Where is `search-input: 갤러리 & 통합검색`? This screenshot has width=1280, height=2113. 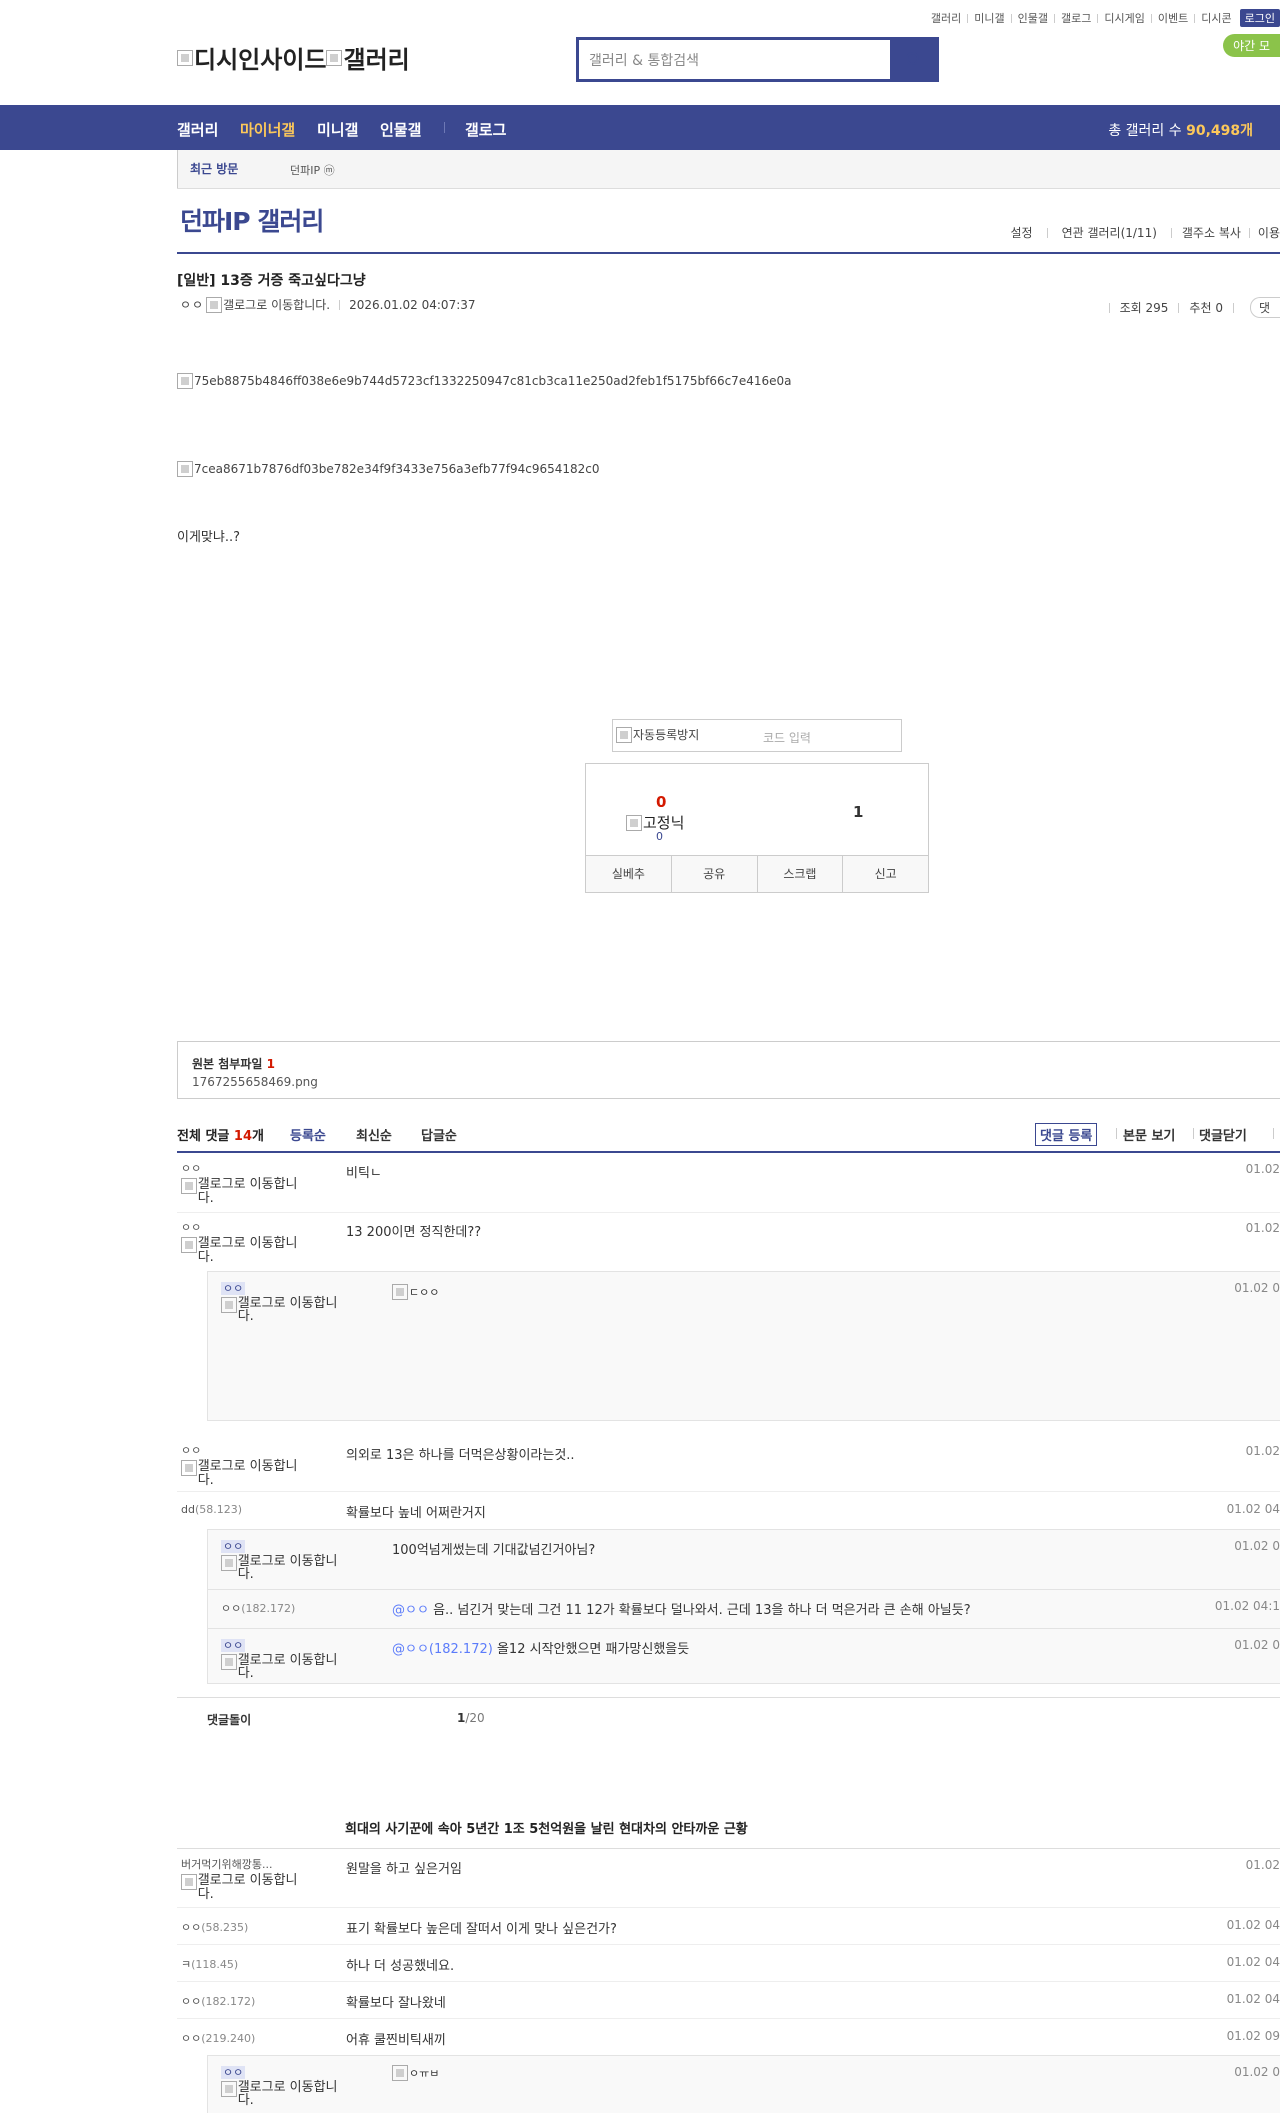
search-input: 갤러리 & 통합검색 is located at coordinates (735, 59).